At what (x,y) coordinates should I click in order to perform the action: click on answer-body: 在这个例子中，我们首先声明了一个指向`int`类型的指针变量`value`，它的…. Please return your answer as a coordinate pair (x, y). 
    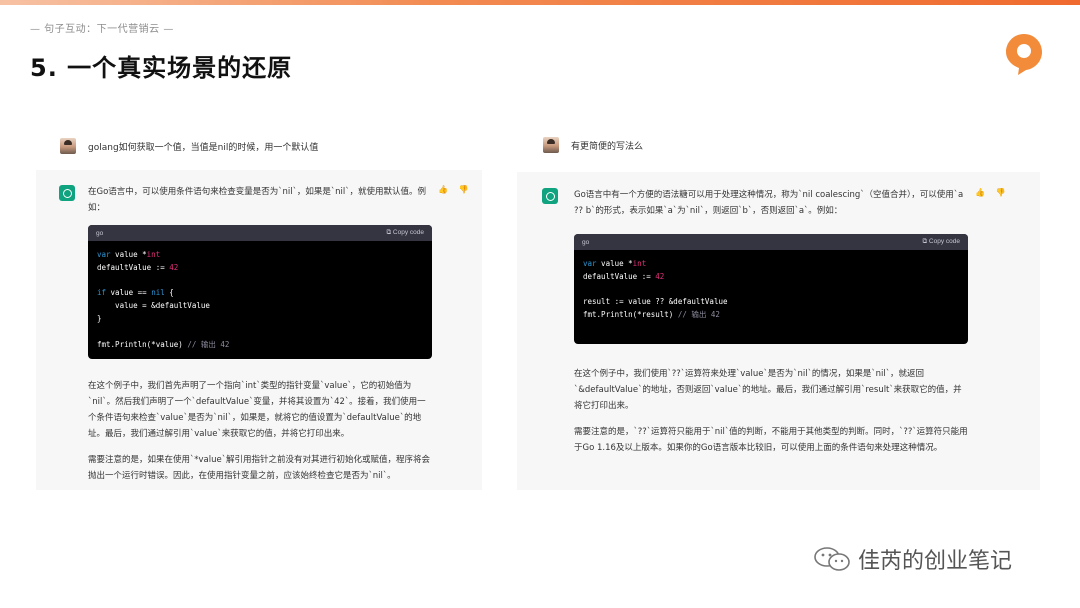
    Looking at the image, I should click on (261, 436).